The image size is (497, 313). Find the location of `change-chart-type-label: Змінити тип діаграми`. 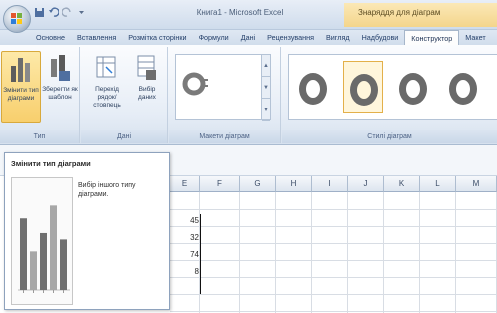

change-chart-type-label: Змінити тип діаграми is located at coordinates (21, 94).